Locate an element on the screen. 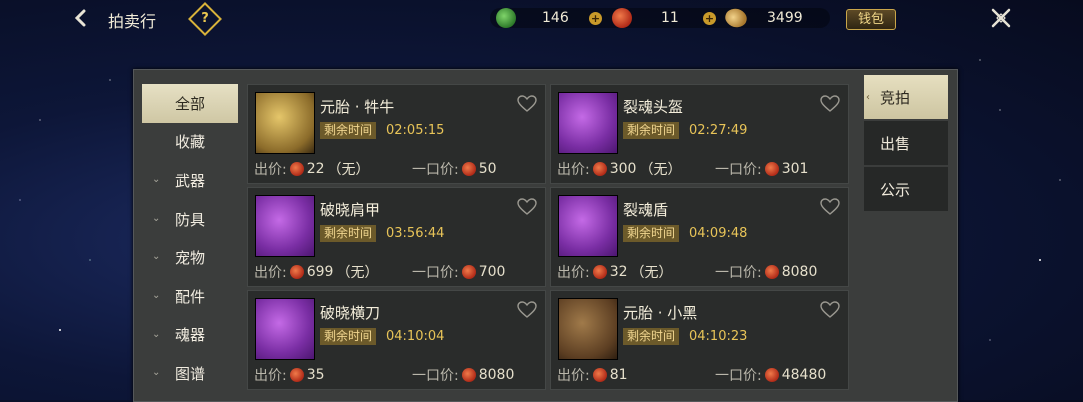 The image size is (1083, 402). category-blueprints: ⌄ 图谱 is located at coordinates (190, 373).